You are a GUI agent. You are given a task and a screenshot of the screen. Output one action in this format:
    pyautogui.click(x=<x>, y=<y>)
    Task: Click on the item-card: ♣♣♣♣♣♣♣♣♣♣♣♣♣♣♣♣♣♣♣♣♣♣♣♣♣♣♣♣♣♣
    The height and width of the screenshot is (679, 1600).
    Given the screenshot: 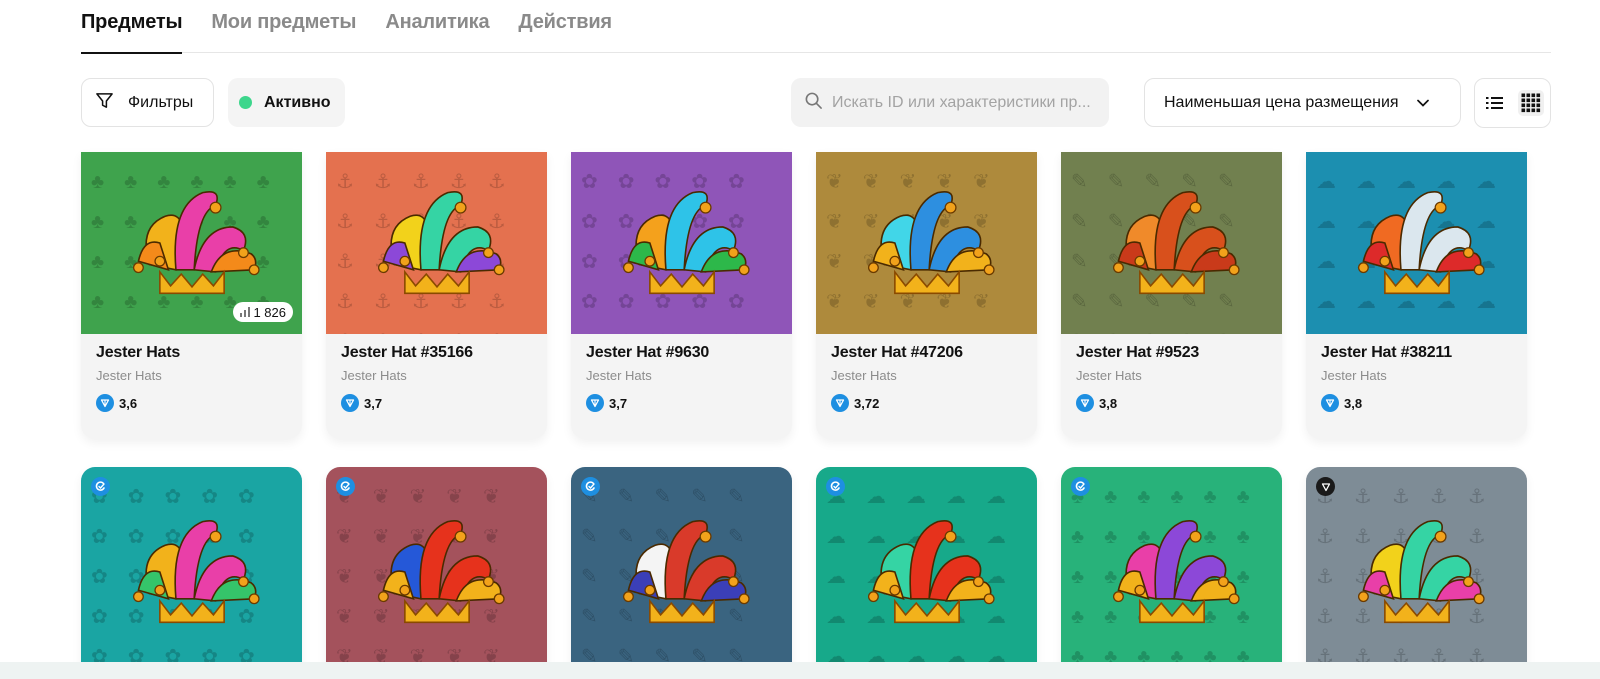 What is the action you would take?
    pyautogui.click(x=1171, y=572)
    